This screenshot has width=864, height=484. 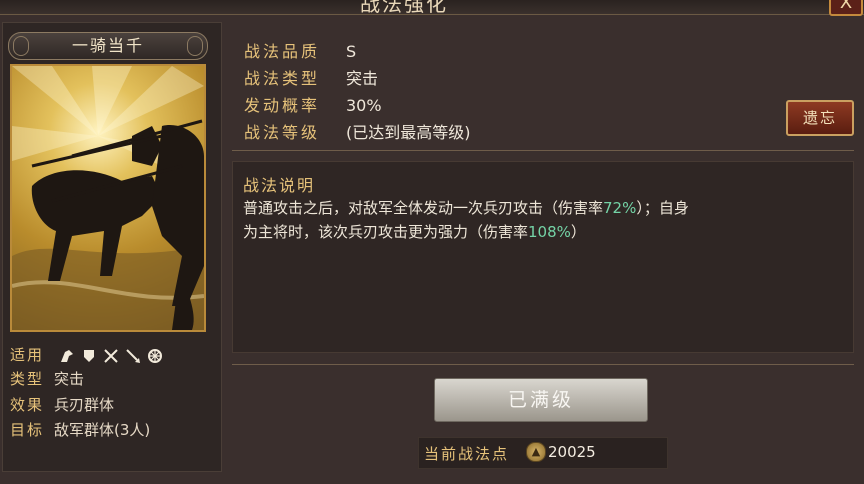 What do you see at coordinates (404, 8) in the screenshot?
I see `window-title: 战法强化` at bounding box center [404, 8].